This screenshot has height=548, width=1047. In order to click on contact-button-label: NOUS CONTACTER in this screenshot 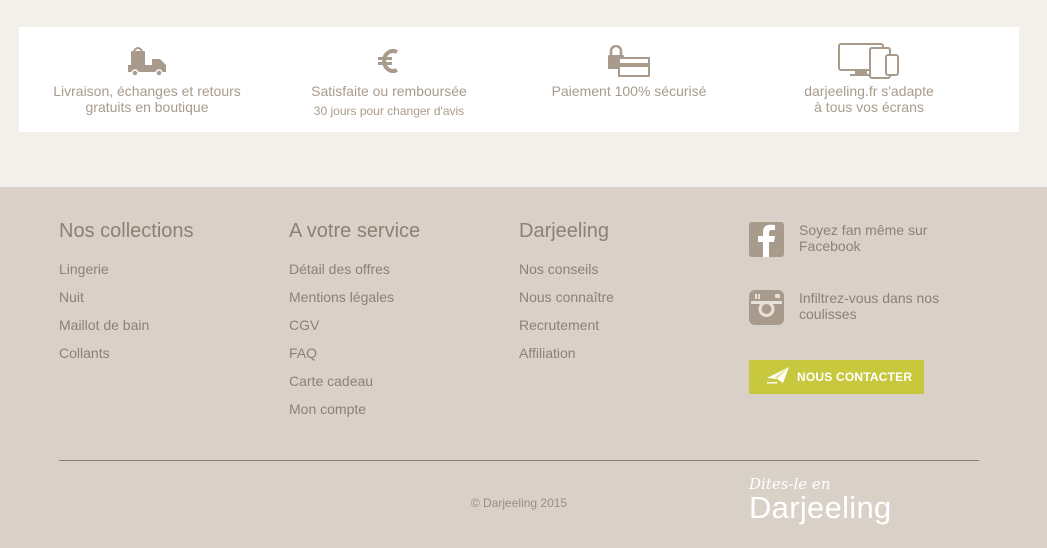, I will do `click(855, 377)`.